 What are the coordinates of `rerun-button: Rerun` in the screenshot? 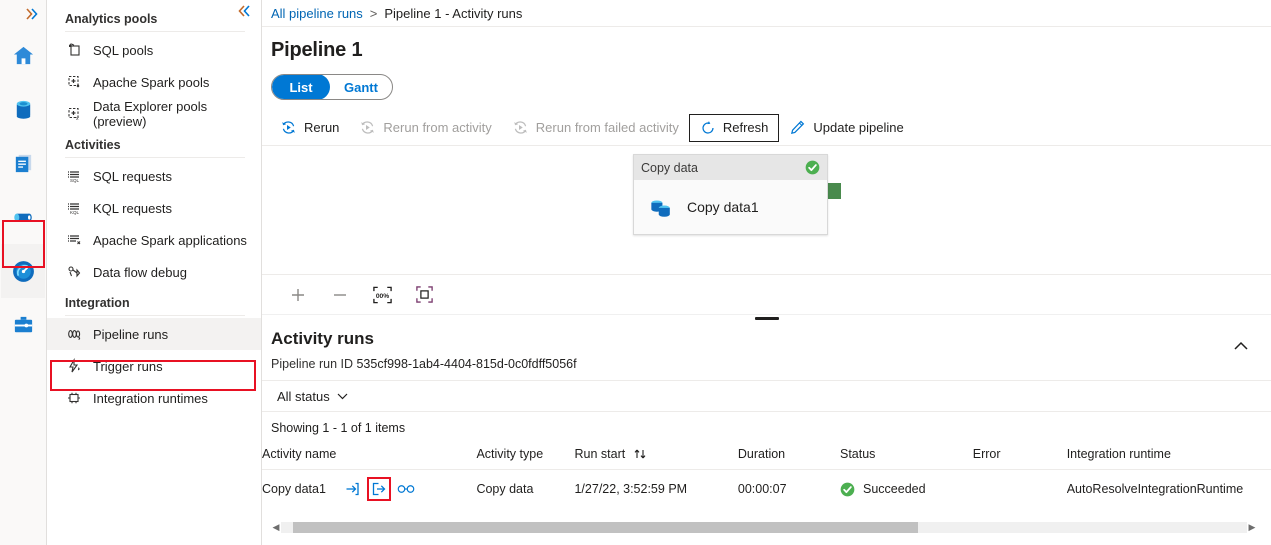 It's located at (309, 128).